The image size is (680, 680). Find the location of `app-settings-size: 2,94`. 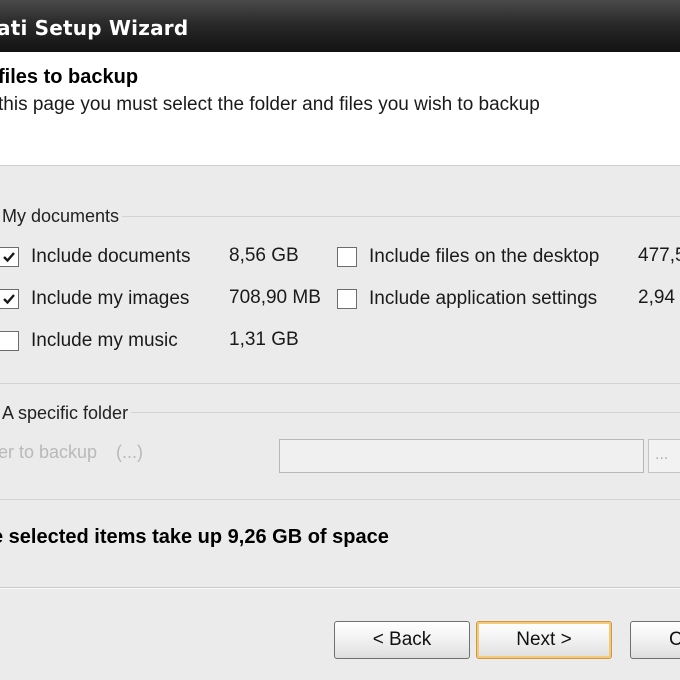

app-settings-size: 2,94 is located at coordinates (656, 297).